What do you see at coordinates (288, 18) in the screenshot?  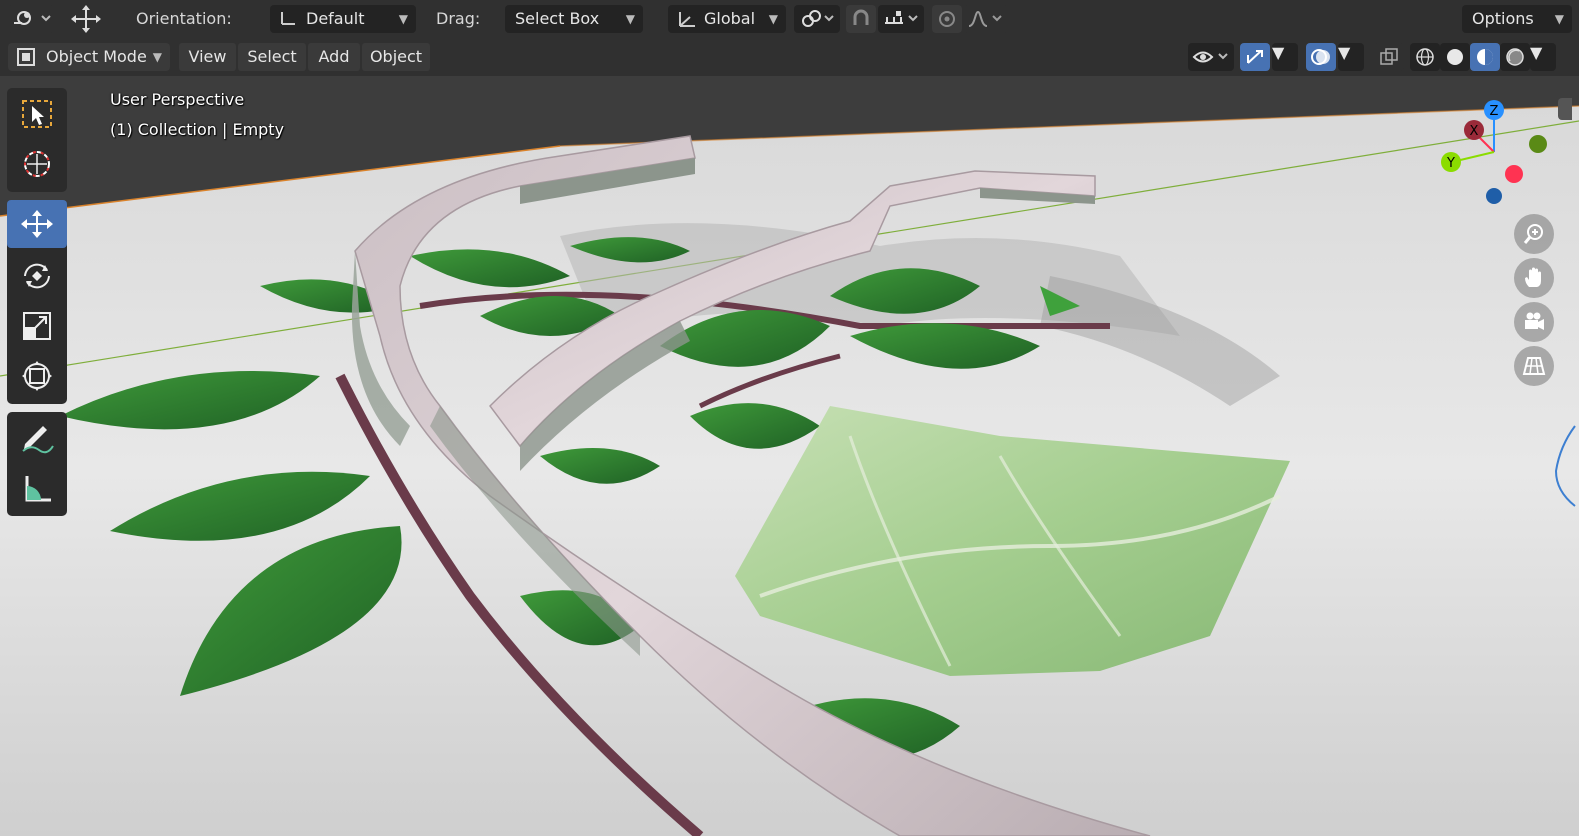 I see `orientation-axes-icon` at bounding box center [288, 18].